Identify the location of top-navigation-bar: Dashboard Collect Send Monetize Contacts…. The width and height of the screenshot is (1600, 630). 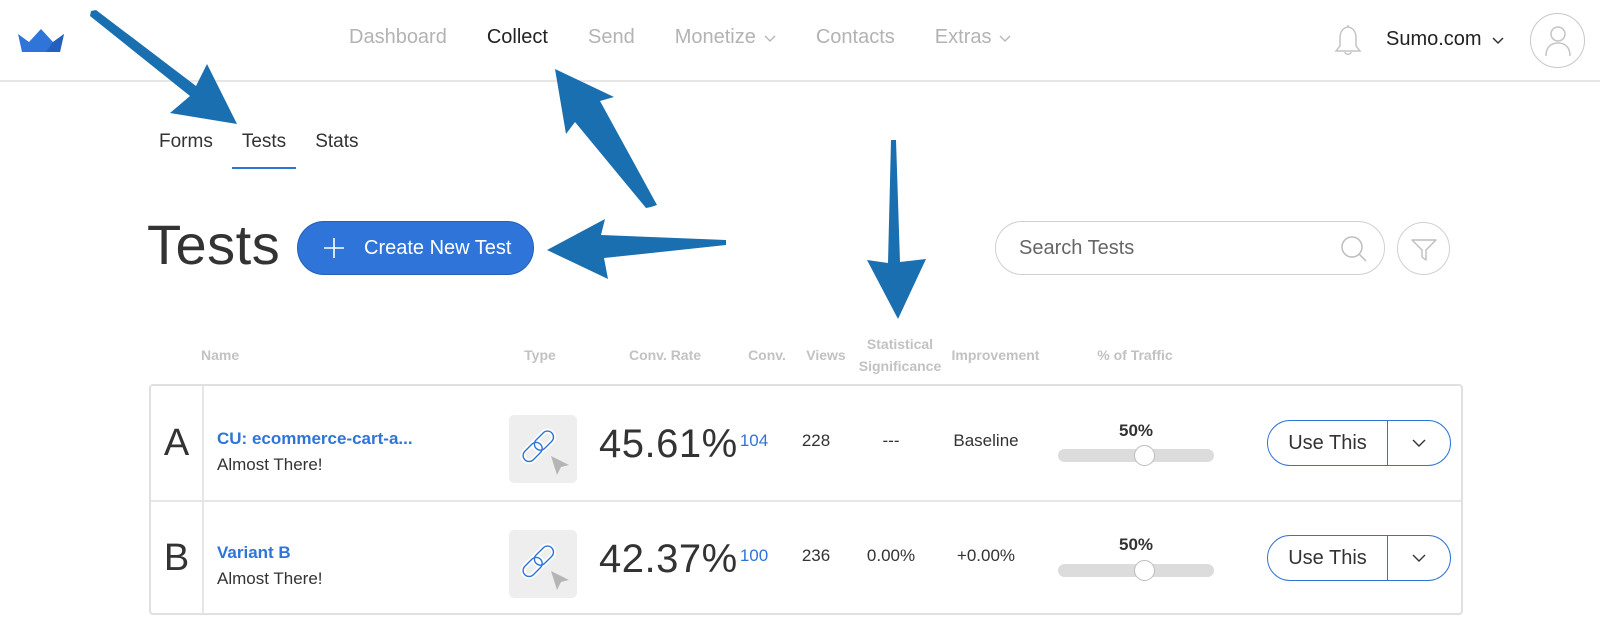
(800, 41).